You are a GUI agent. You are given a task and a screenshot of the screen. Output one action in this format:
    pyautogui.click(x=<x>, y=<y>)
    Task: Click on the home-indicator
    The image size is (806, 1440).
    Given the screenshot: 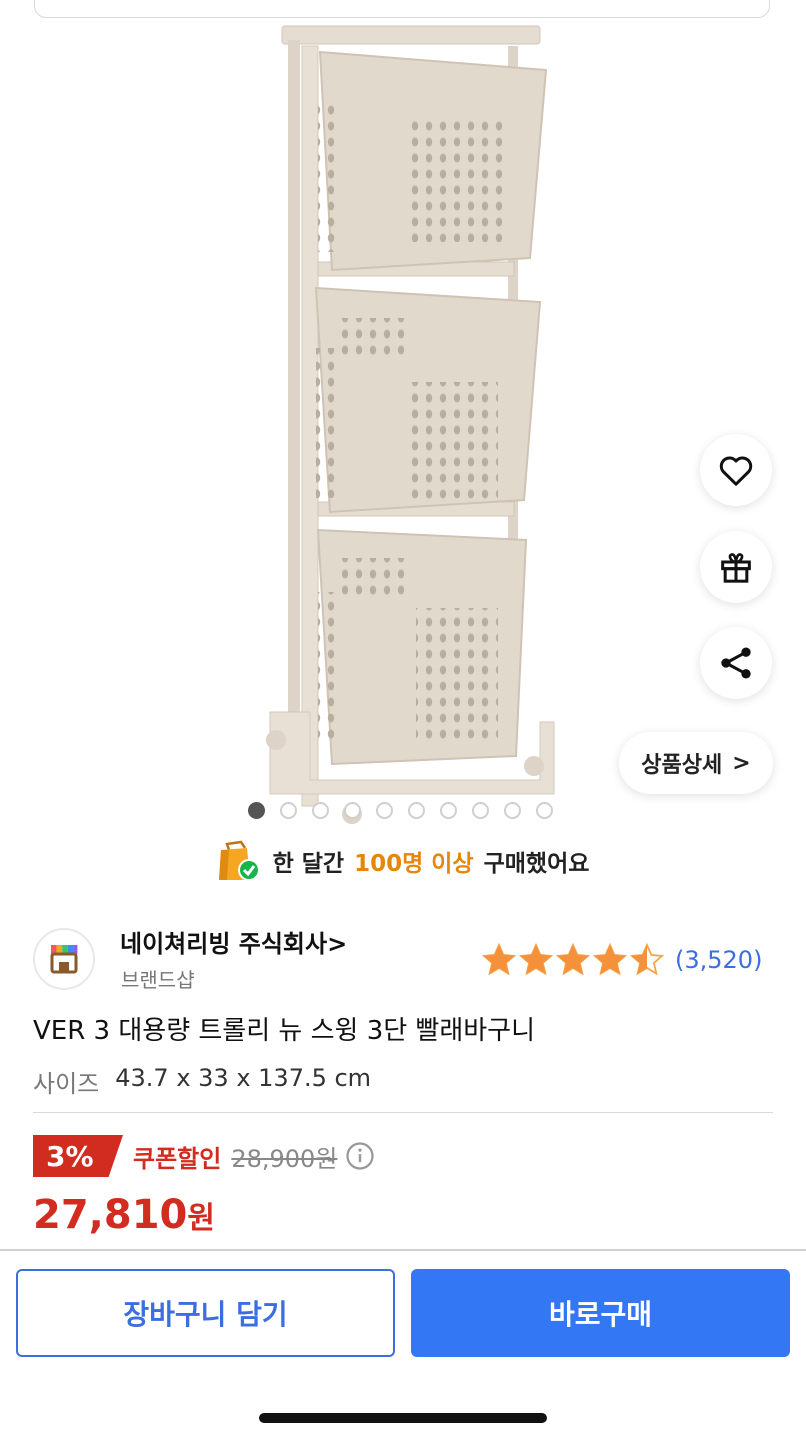 What is the action you would take?
    pyautogui.click(x=403, y=1418)
    